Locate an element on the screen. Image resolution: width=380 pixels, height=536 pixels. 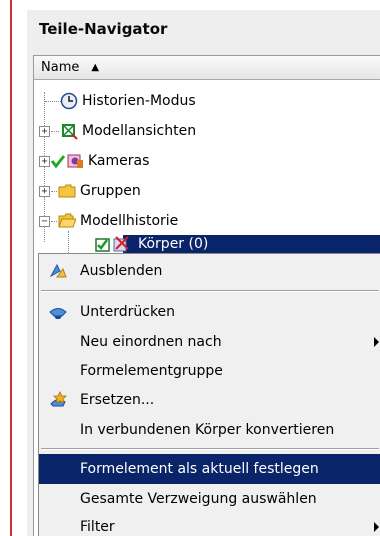
tree-item-label: Kameras is located at coordinates (119, 161).